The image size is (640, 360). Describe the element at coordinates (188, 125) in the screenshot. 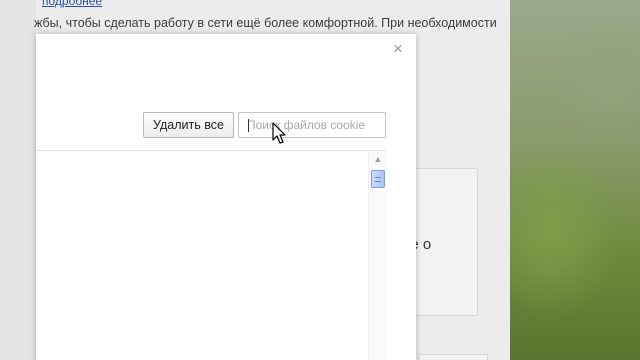

I see `delete-all-button: Удалить все` at that location.